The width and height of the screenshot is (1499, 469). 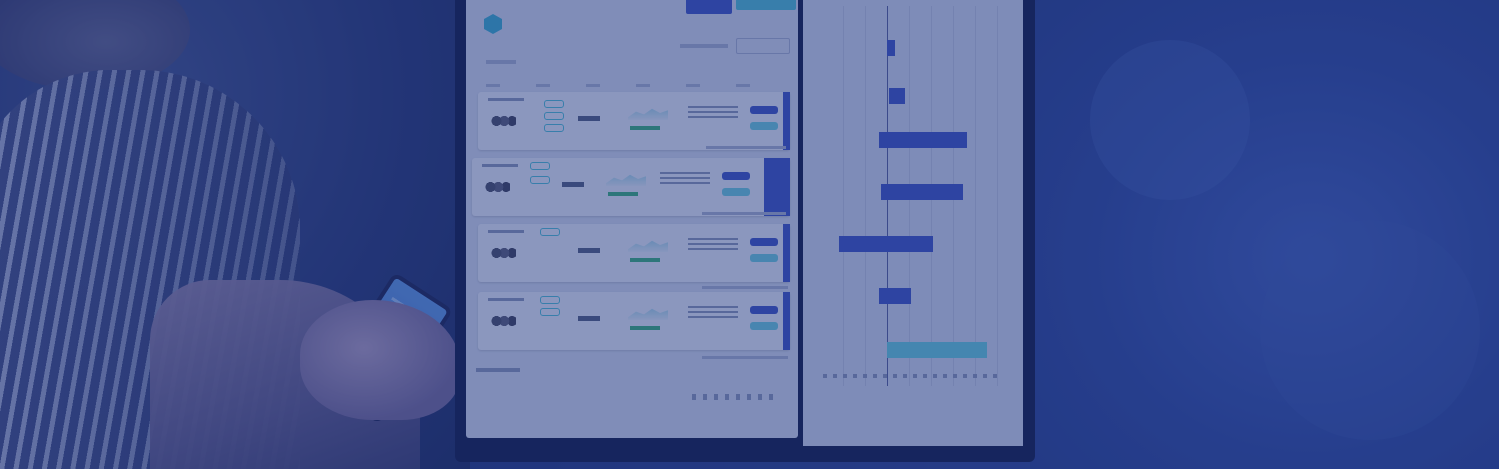 I want to click on sort-control, so click(x=704, y=46).